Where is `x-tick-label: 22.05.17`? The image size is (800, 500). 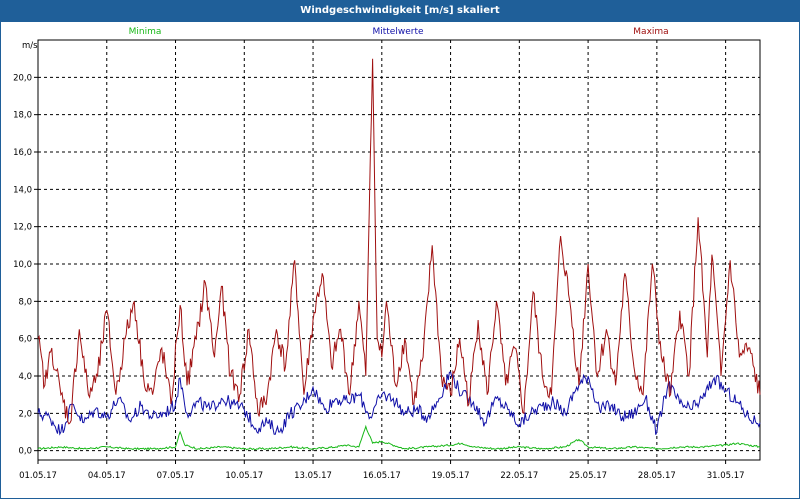 x-tick-label: 22.05.17 is located at coordinates (519, 476).